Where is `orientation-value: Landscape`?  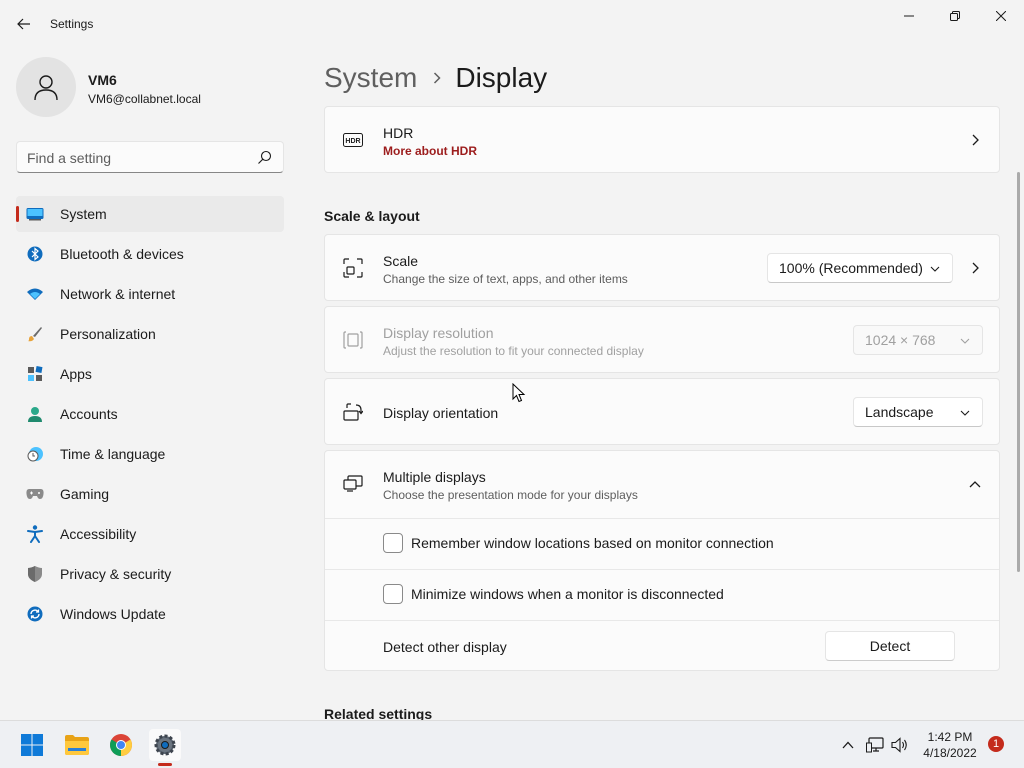 orientation-value: Landscape is located at coordinates (899, 412).